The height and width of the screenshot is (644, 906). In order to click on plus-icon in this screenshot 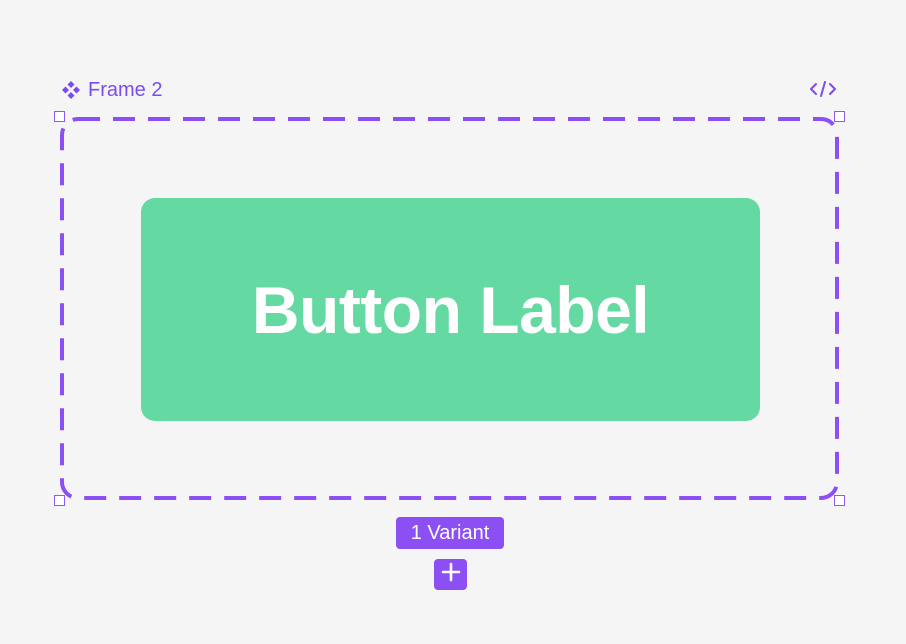, I will do `click(451, 574)`.